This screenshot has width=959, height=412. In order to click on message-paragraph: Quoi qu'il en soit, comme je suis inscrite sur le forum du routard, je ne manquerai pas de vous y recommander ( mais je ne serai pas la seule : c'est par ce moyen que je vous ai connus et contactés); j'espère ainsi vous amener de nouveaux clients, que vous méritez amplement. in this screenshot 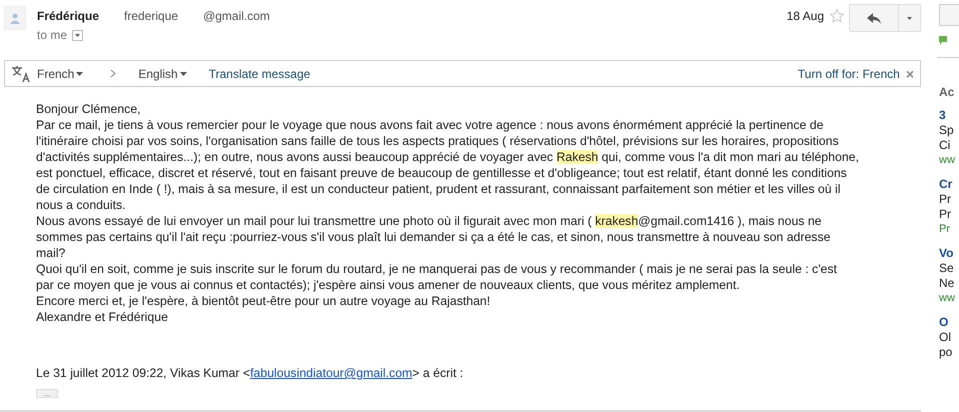, I will do `click(437, 277)`.